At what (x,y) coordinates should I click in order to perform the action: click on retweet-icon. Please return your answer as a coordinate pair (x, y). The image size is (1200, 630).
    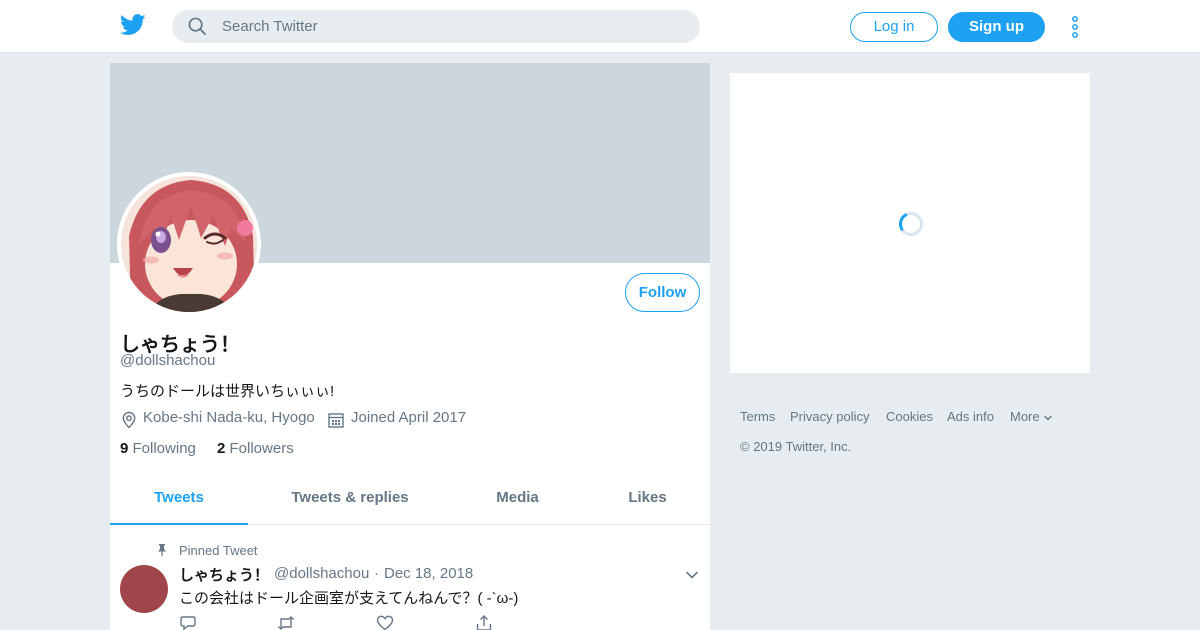
    Looking at the image, I should click on (286, 622).